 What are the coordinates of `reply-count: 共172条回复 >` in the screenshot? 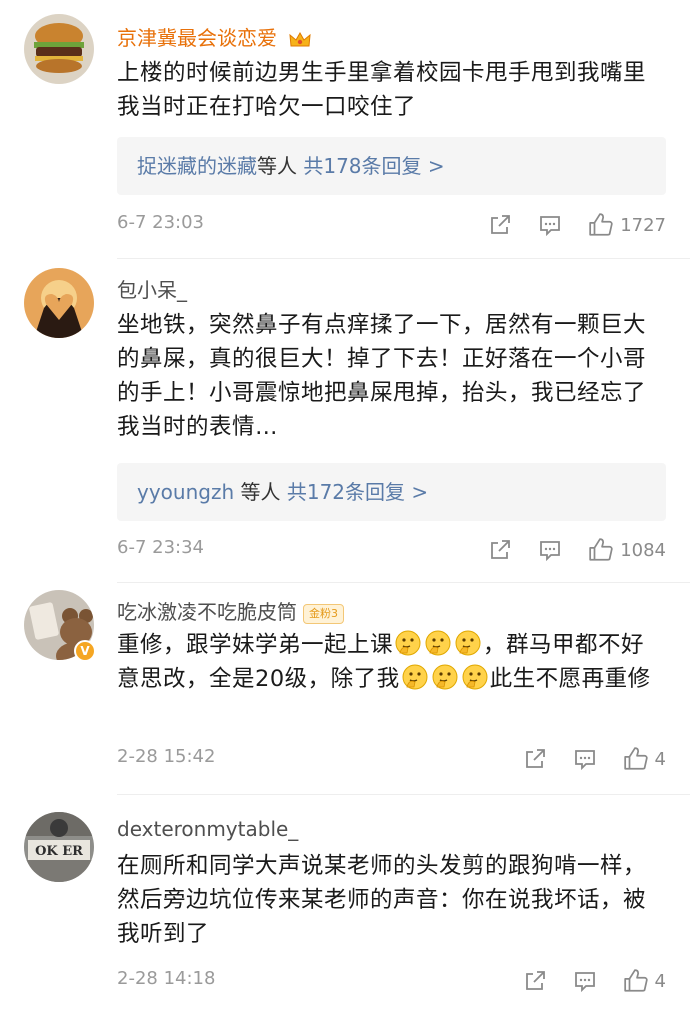 It's located at (357, 492).